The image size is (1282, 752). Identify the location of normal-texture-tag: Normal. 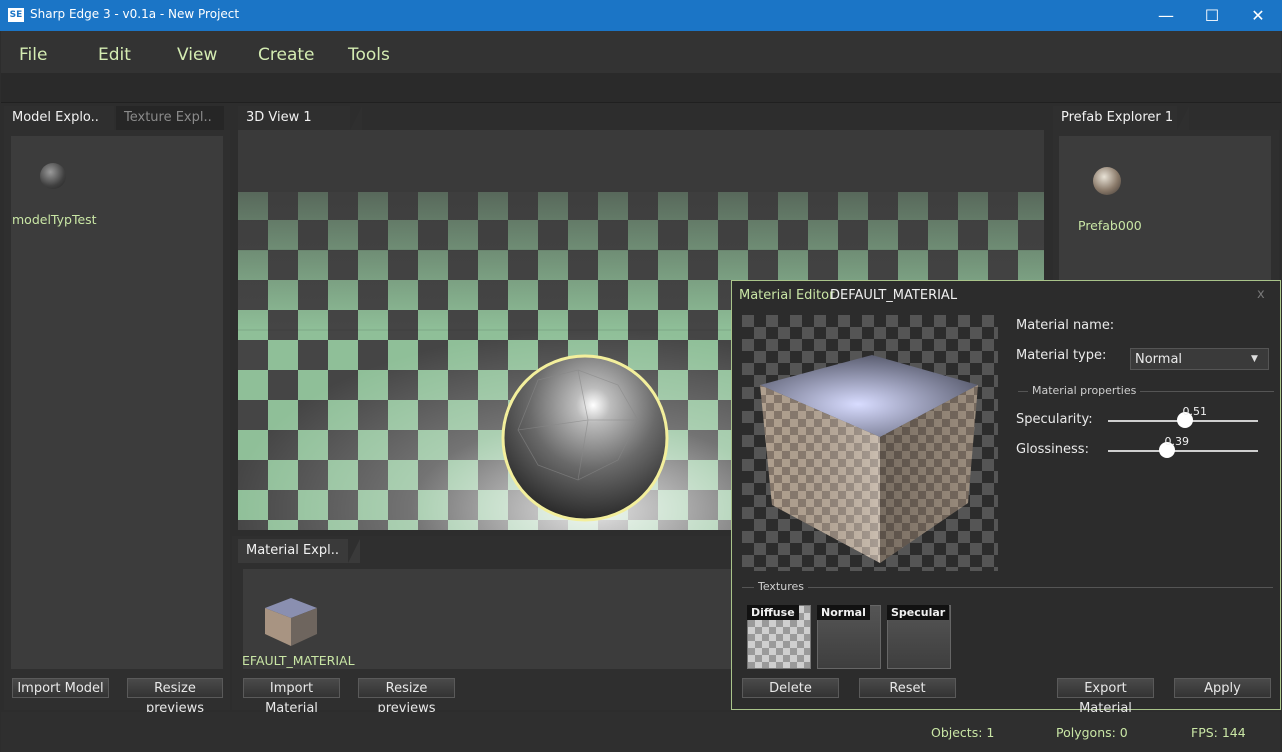
(843, 612).